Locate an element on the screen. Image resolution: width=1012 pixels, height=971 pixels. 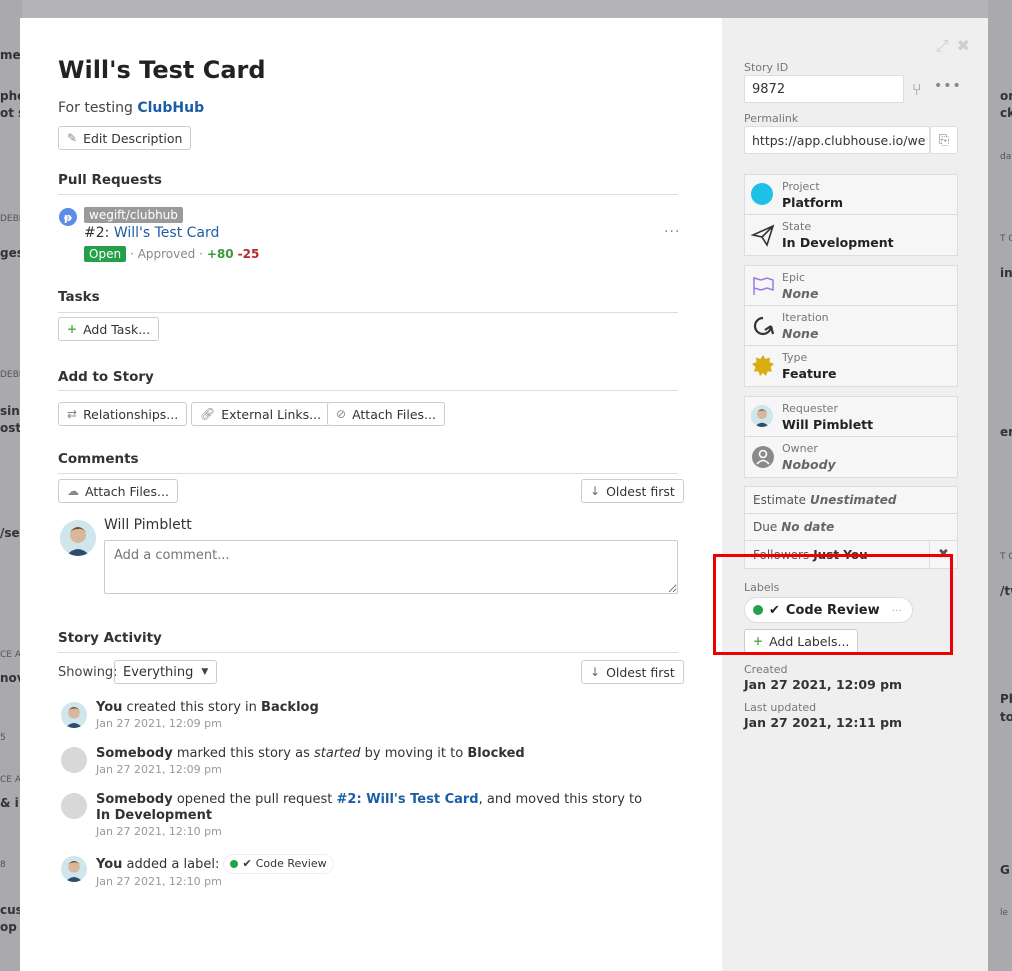
pr-title: #2: Will's Test Card is located at coordinates (151, 233).